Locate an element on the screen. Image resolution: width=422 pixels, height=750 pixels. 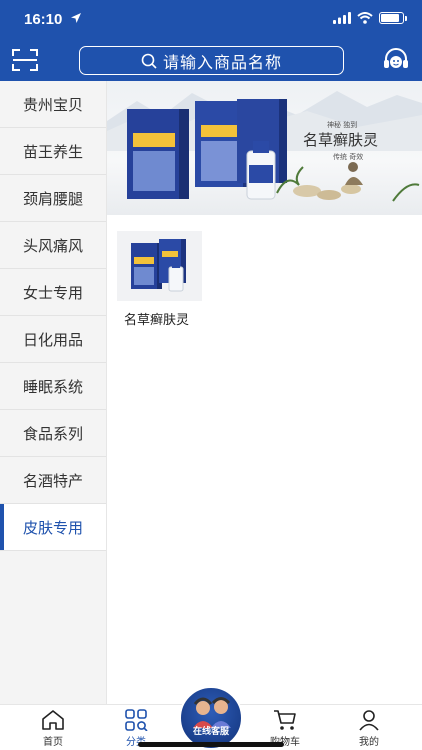
status-time: 16:10 is located at coordinates (43, 19).